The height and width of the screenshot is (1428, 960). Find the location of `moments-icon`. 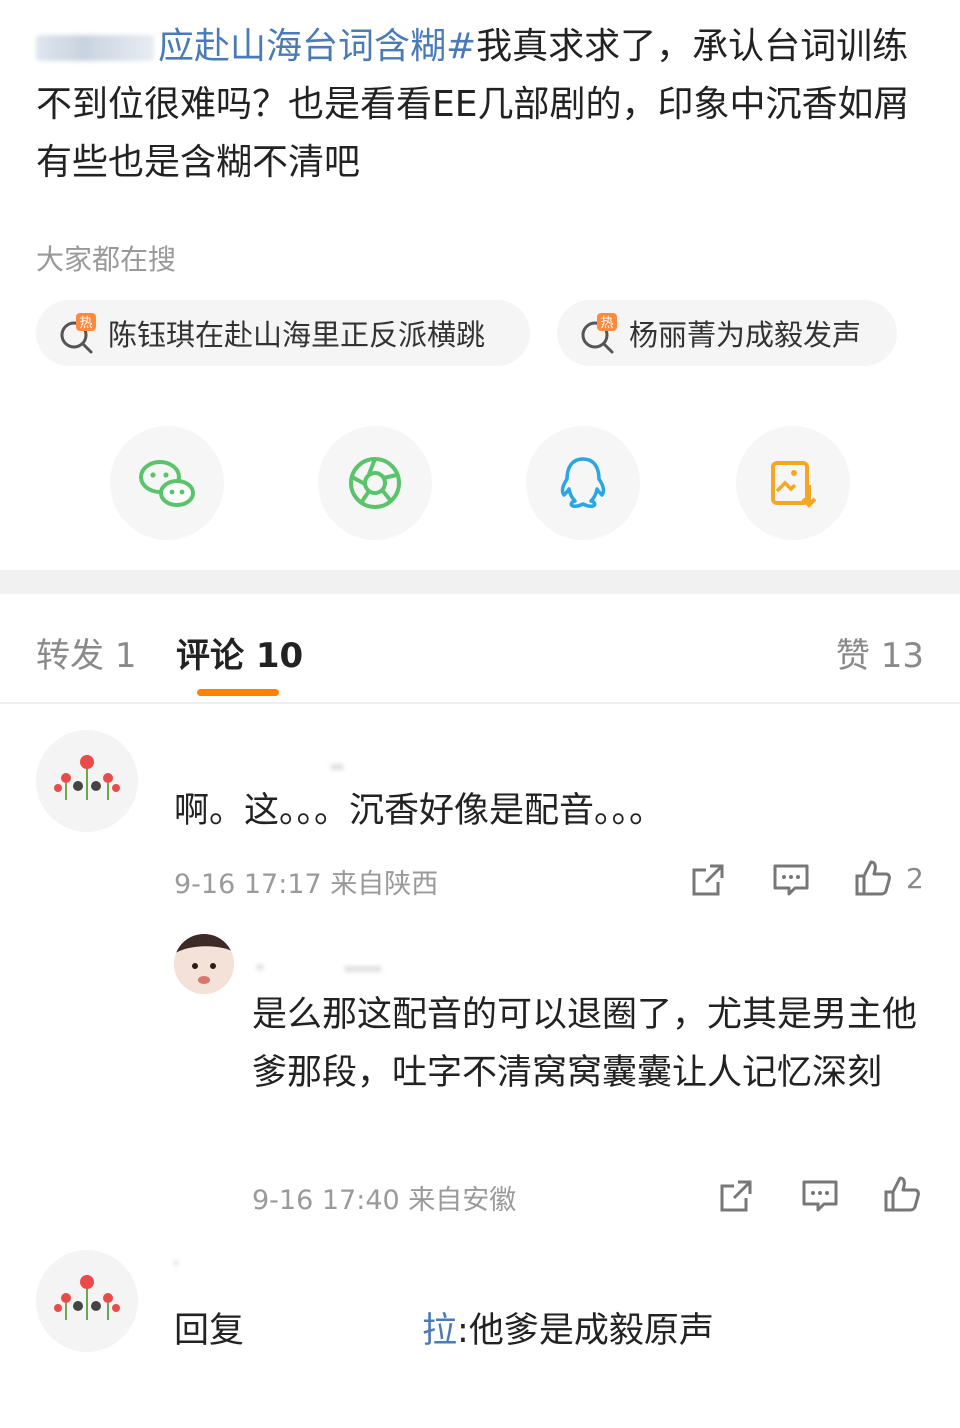

moments-icon is located at coordinates (375, 483).